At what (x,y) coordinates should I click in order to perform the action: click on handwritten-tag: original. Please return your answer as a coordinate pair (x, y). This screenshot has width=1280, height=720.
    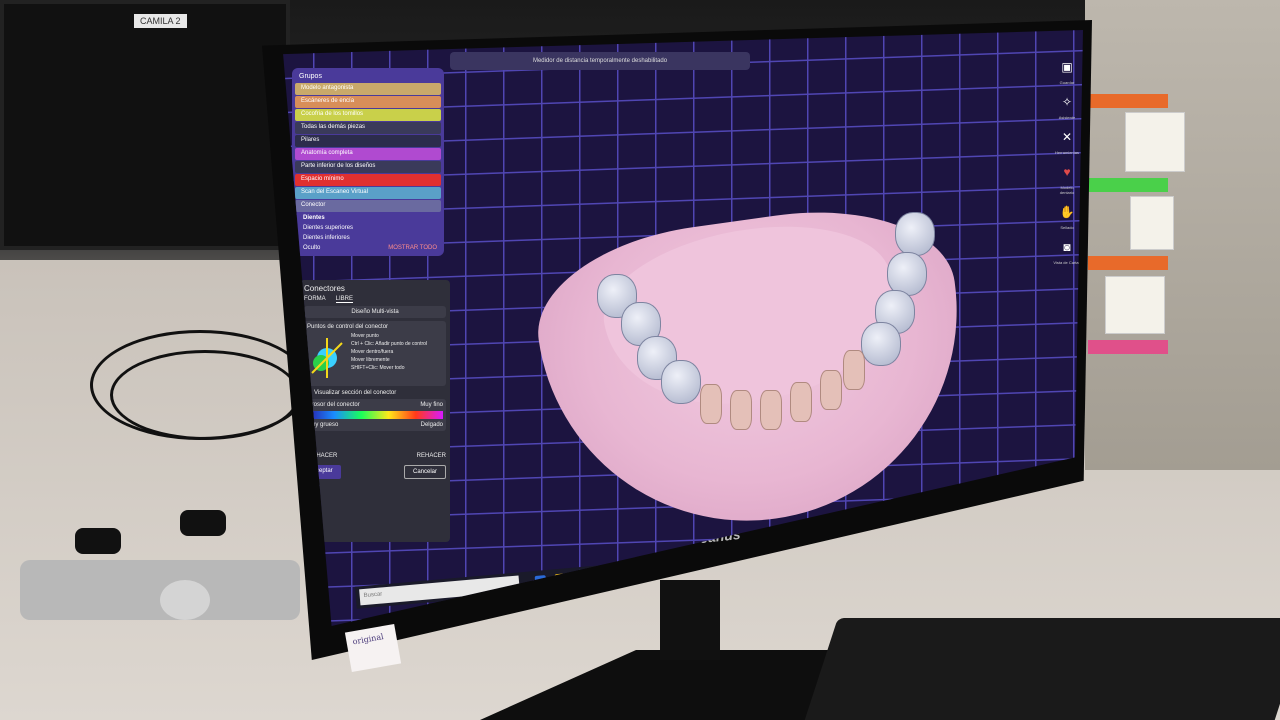
    Looking at the image, I should click on (373, 648).